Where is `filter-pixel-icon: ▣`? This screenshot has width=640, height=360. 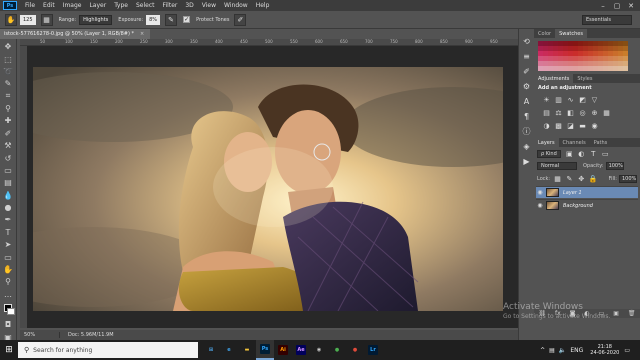
filter-pixel-icon: ▣ is located at coordinates (569, 153).